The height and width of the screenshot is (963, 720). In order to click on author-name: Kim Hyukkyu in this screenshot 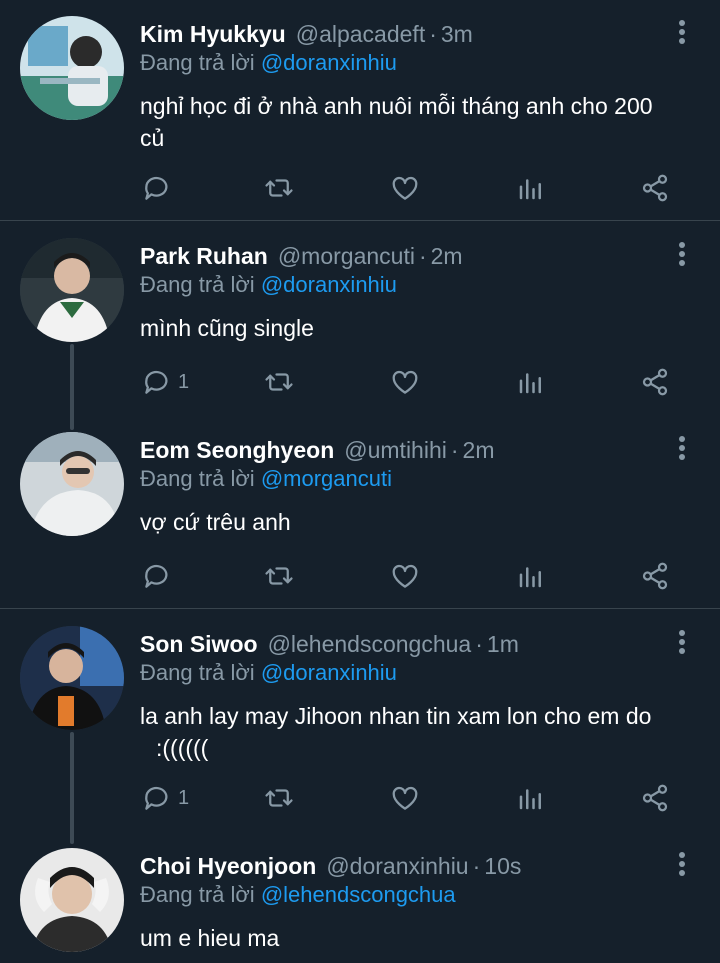, I will do `click(213, 34)`.